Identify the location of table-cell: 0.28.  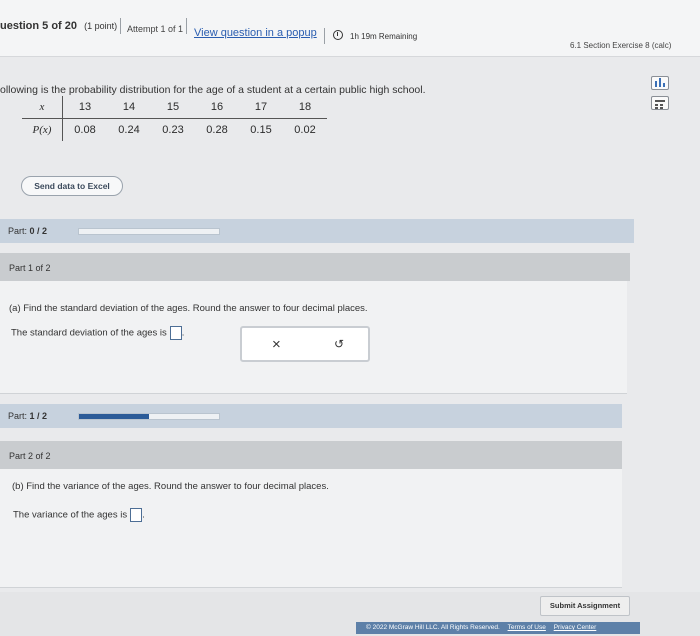
(217, 130).